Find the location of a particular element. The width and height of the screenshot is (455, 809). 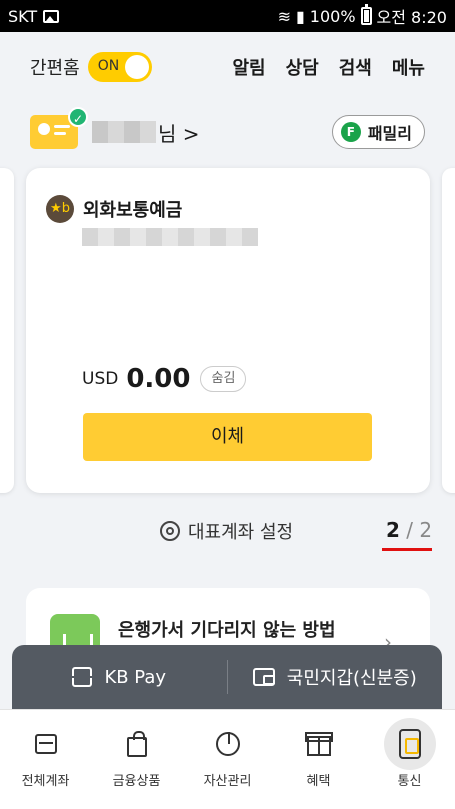

tab-label: 자산관리 is located at coordinates (227, 781).